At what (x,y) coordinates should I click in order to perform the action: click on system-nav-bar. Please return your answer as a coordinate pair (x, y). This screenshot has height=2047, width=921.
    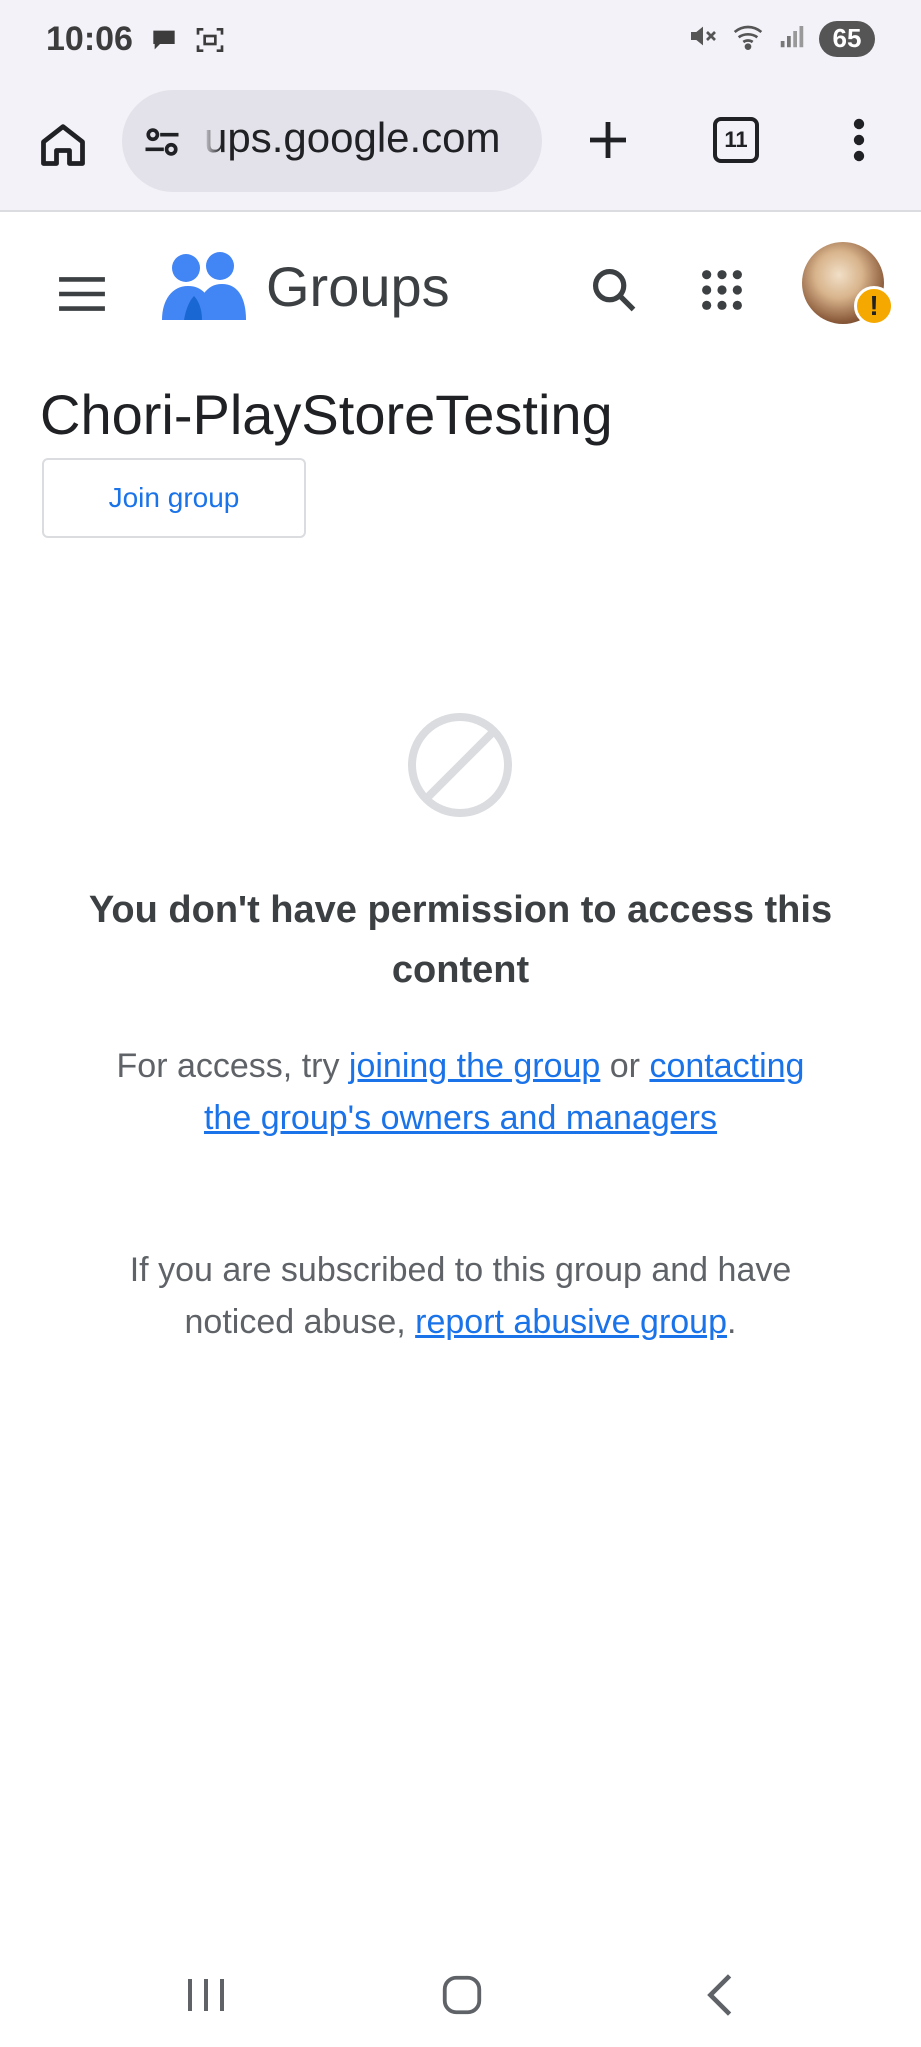
    Looking at the image, I should click on (460, 1993).